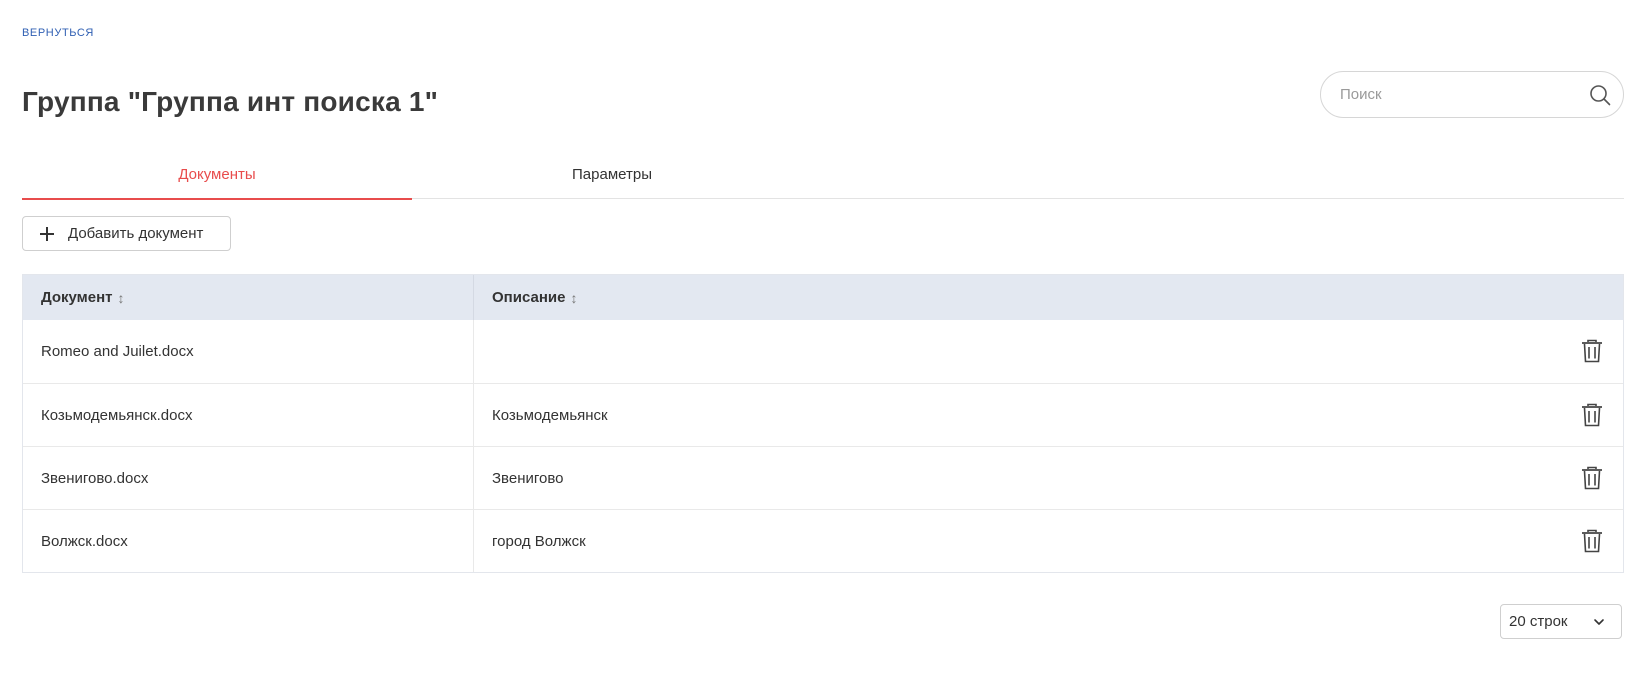 This screenshot has width=1644, height=681. I want to click on add-document-label: Добавить документ, so click(136, 233).